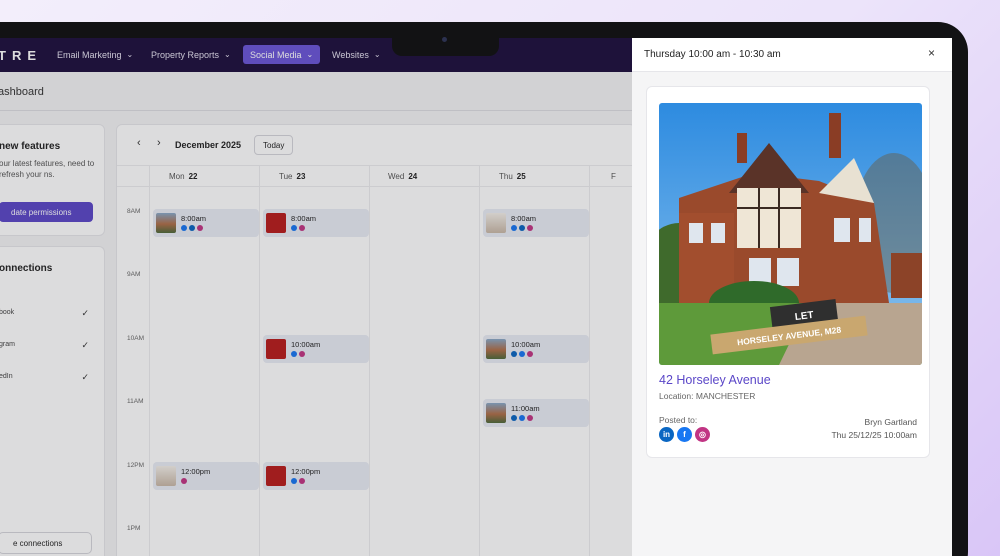 Image resolution: width=1000 pixels, height=556 pixels. I want to click on sign-status: LET, so click(804, 316).